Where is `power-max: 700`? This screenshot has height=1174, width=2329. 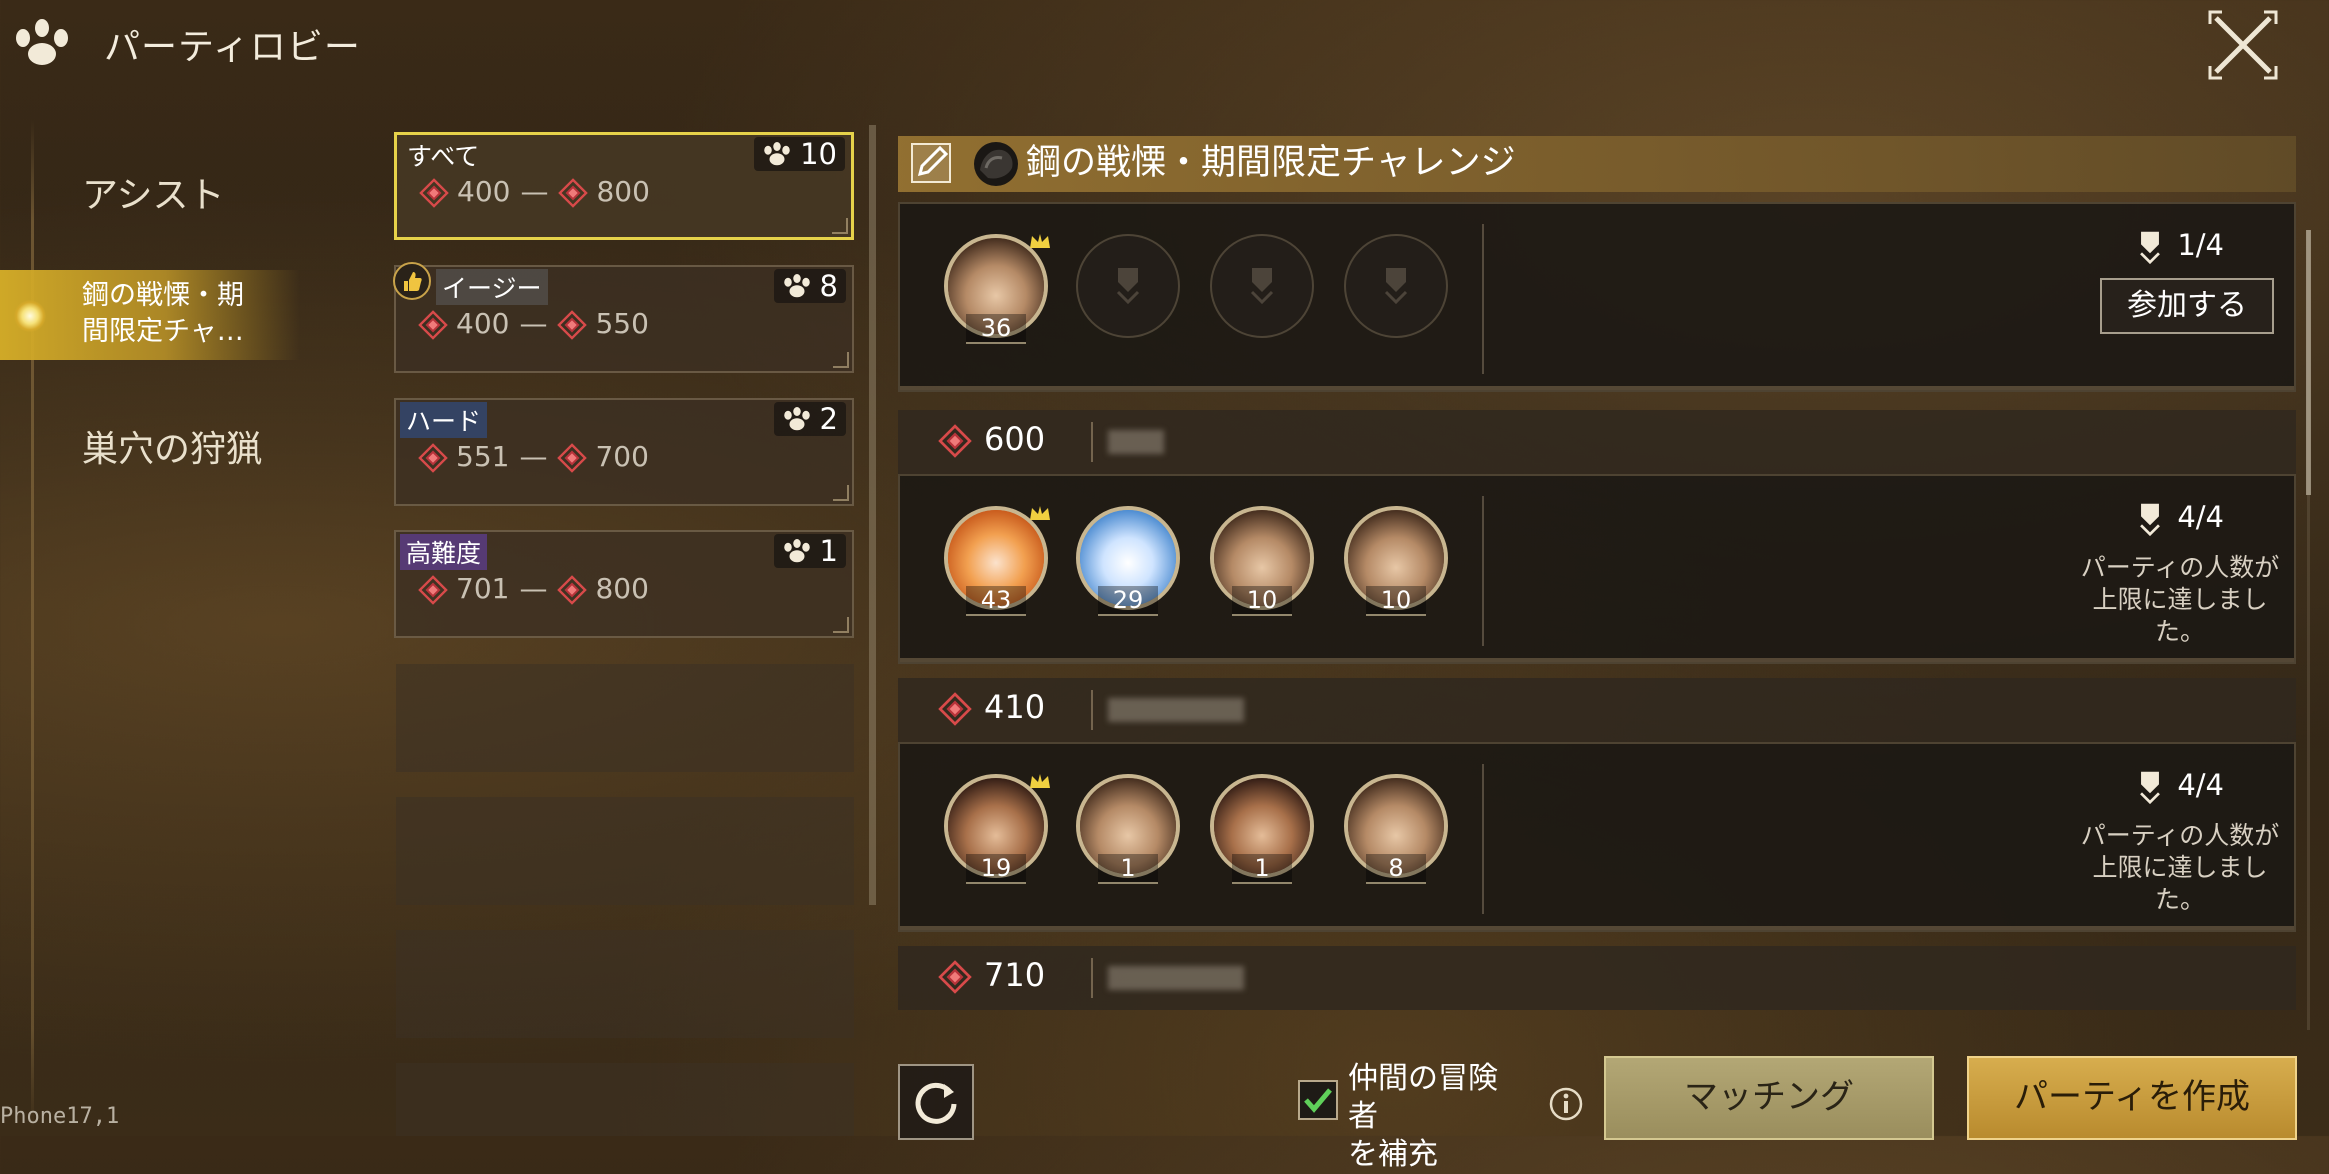
power-max: 700 is located at coordinates (622, 456).